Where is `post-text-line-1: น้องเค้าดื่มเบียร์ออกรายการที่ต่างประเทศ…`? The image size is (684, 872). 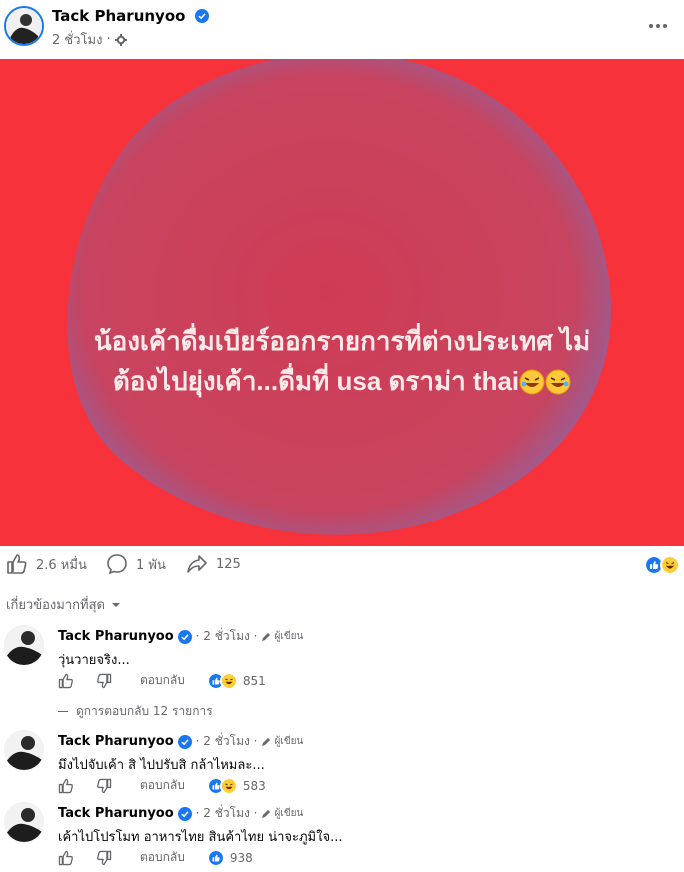 post-text-line-1: น้องเค้าดื่มเบียร์ออกรายการที่ต่างประเทศ… is located at coordinates (342, 341).